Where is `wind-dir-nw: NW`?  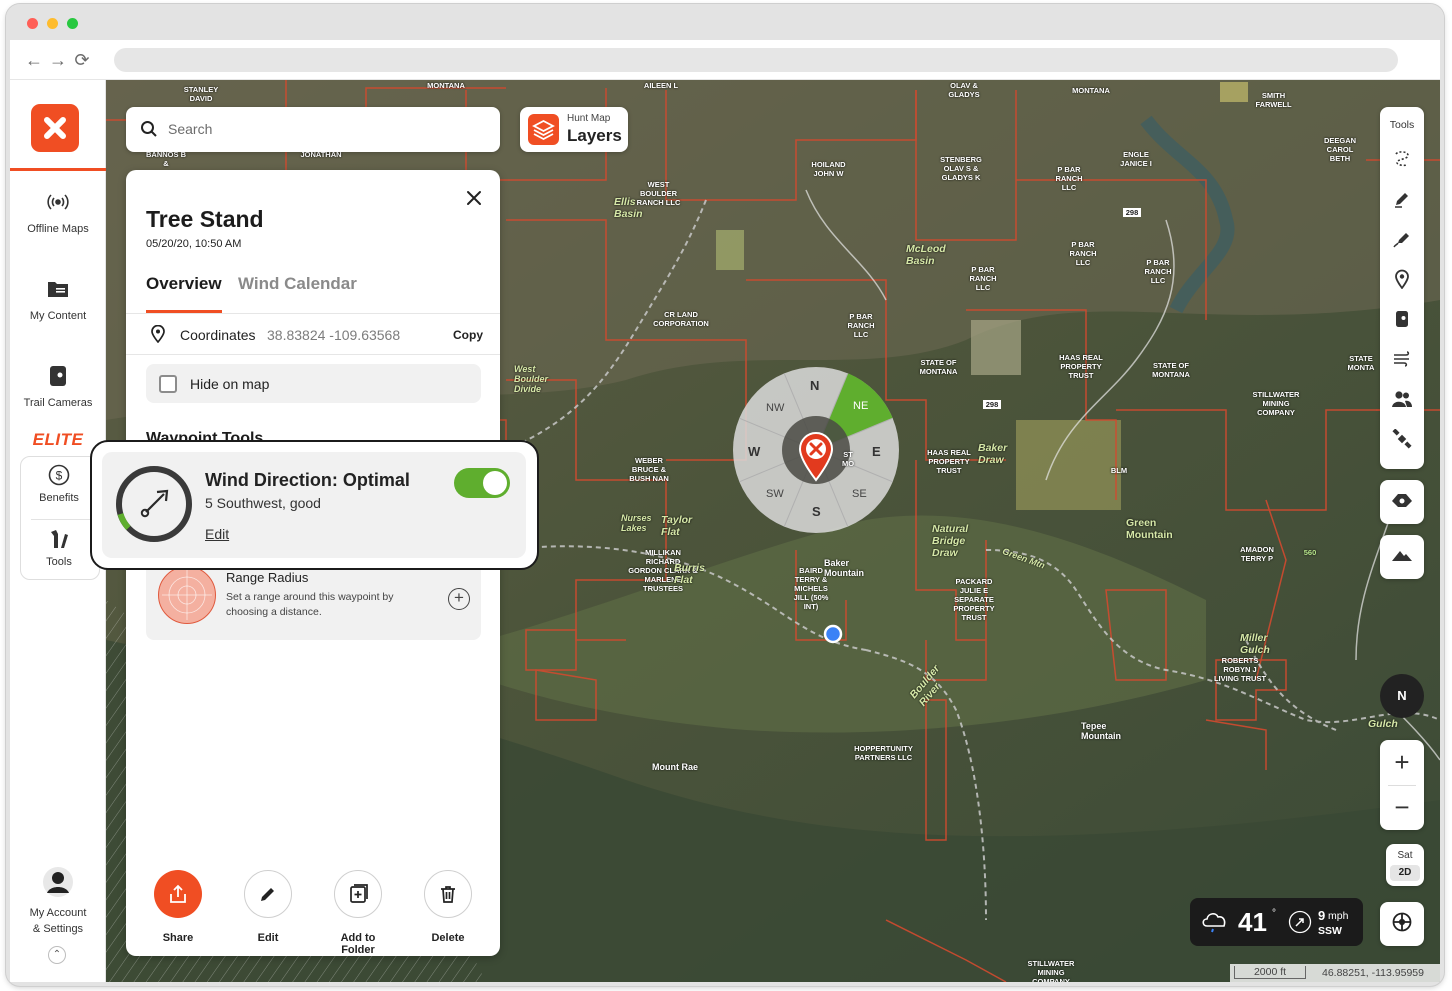
wind-dir-nw: NW is located at coordinates (775, 408).